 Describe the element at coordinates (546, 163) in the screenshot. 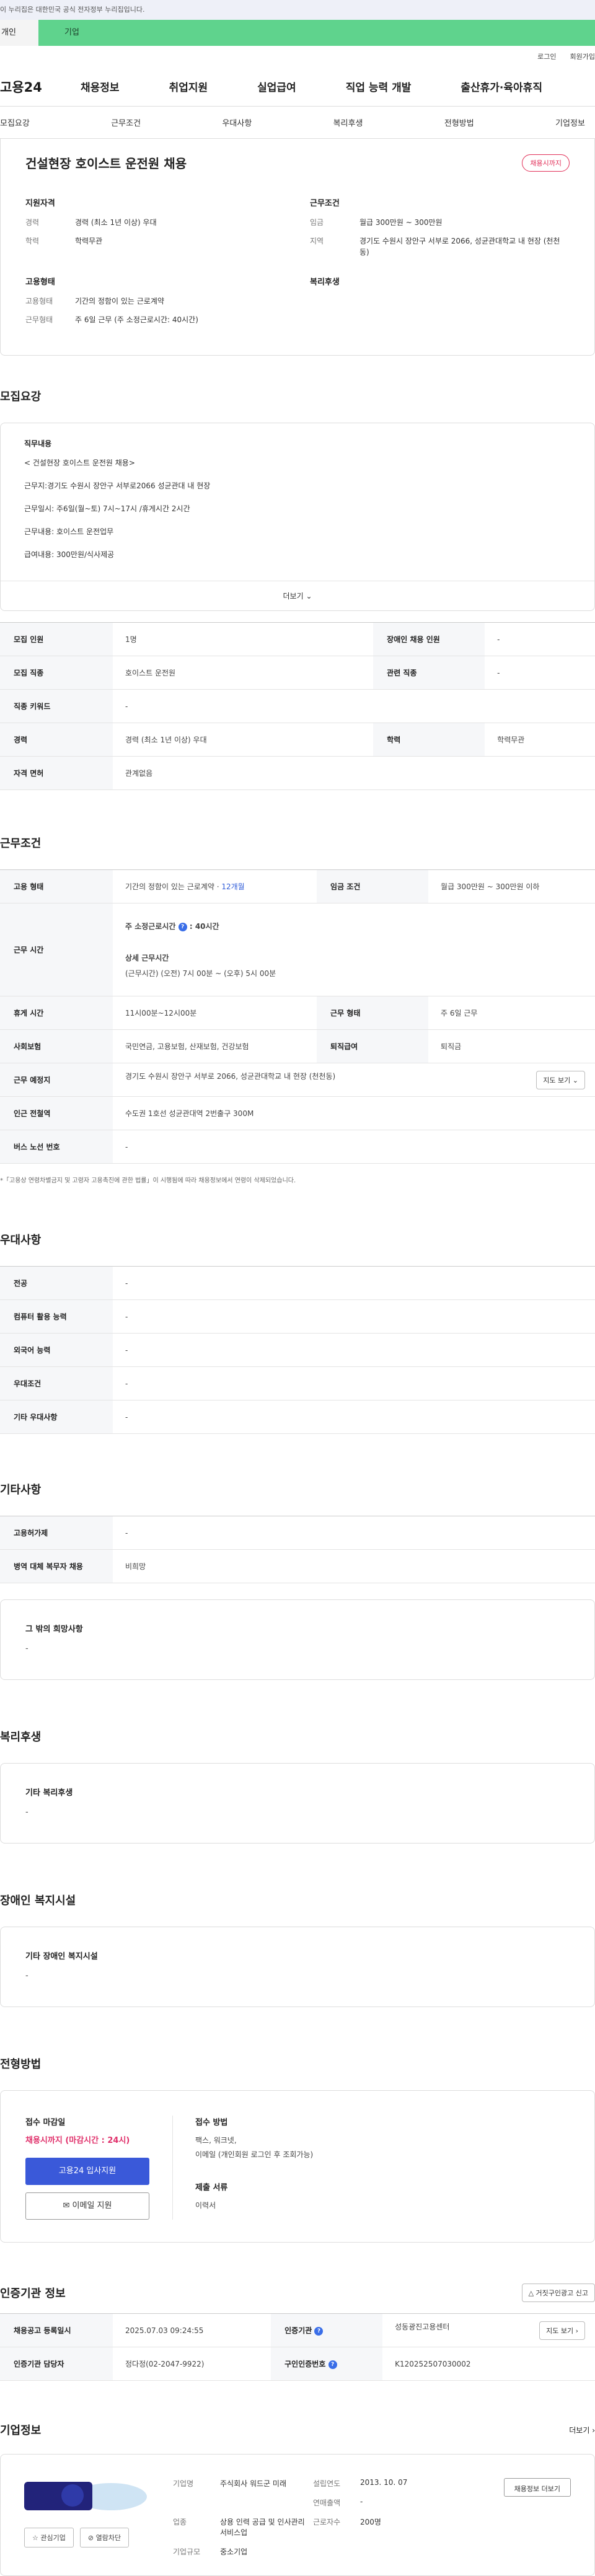

I see `deadline-badge: 채용시까지` at that location.